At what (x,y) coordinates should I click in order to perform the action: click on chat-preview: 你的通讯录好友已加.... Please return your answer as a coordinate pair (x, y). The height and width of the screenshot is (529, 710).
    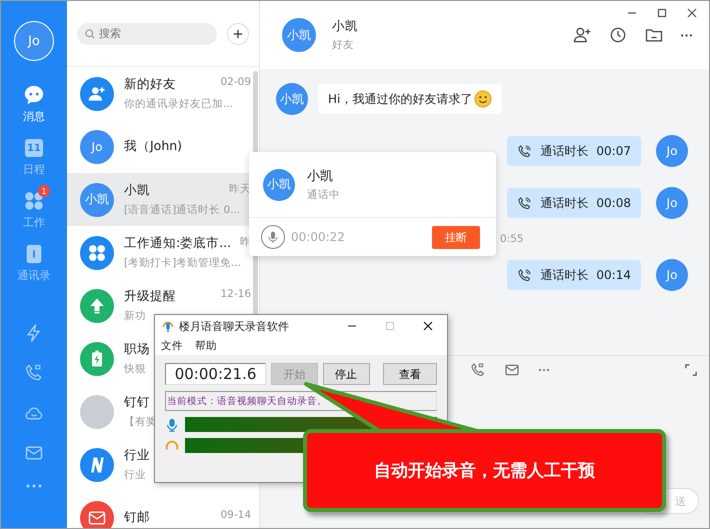
    Looking at the image, I should click on (179, 104).